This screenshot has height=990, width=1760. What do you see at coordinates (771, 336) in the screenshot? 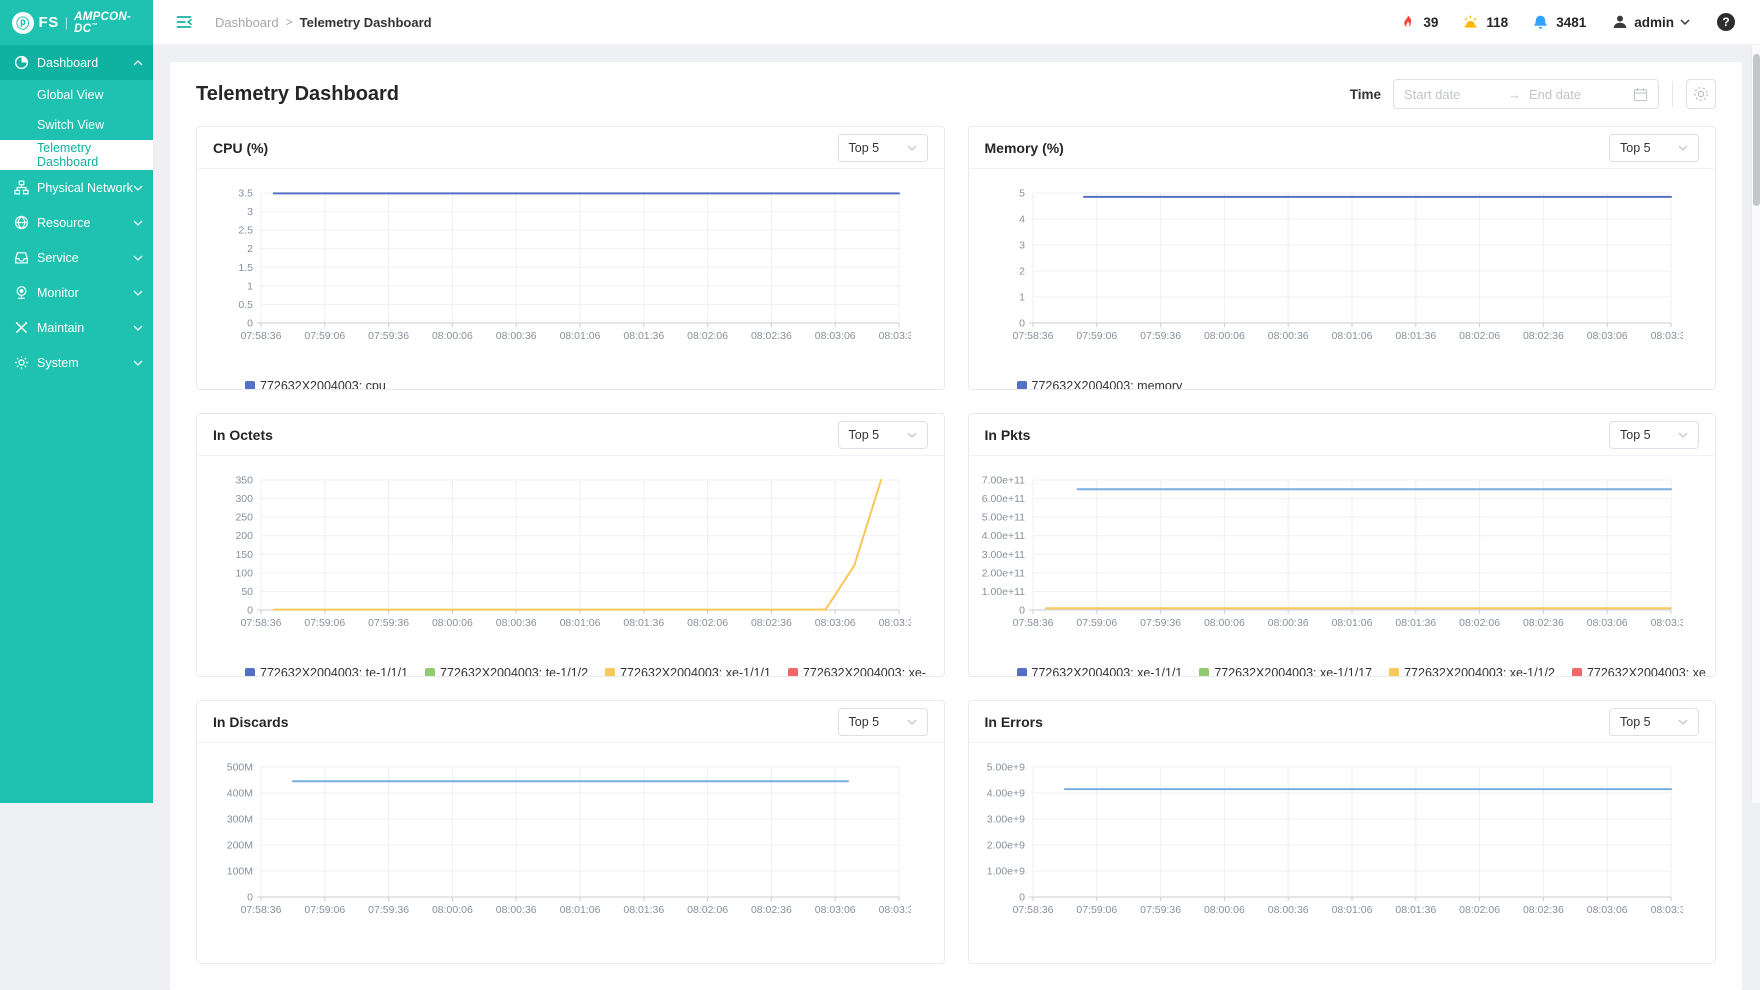
I see `svg-text: 08:02:36` at bounding box center [771, 336].